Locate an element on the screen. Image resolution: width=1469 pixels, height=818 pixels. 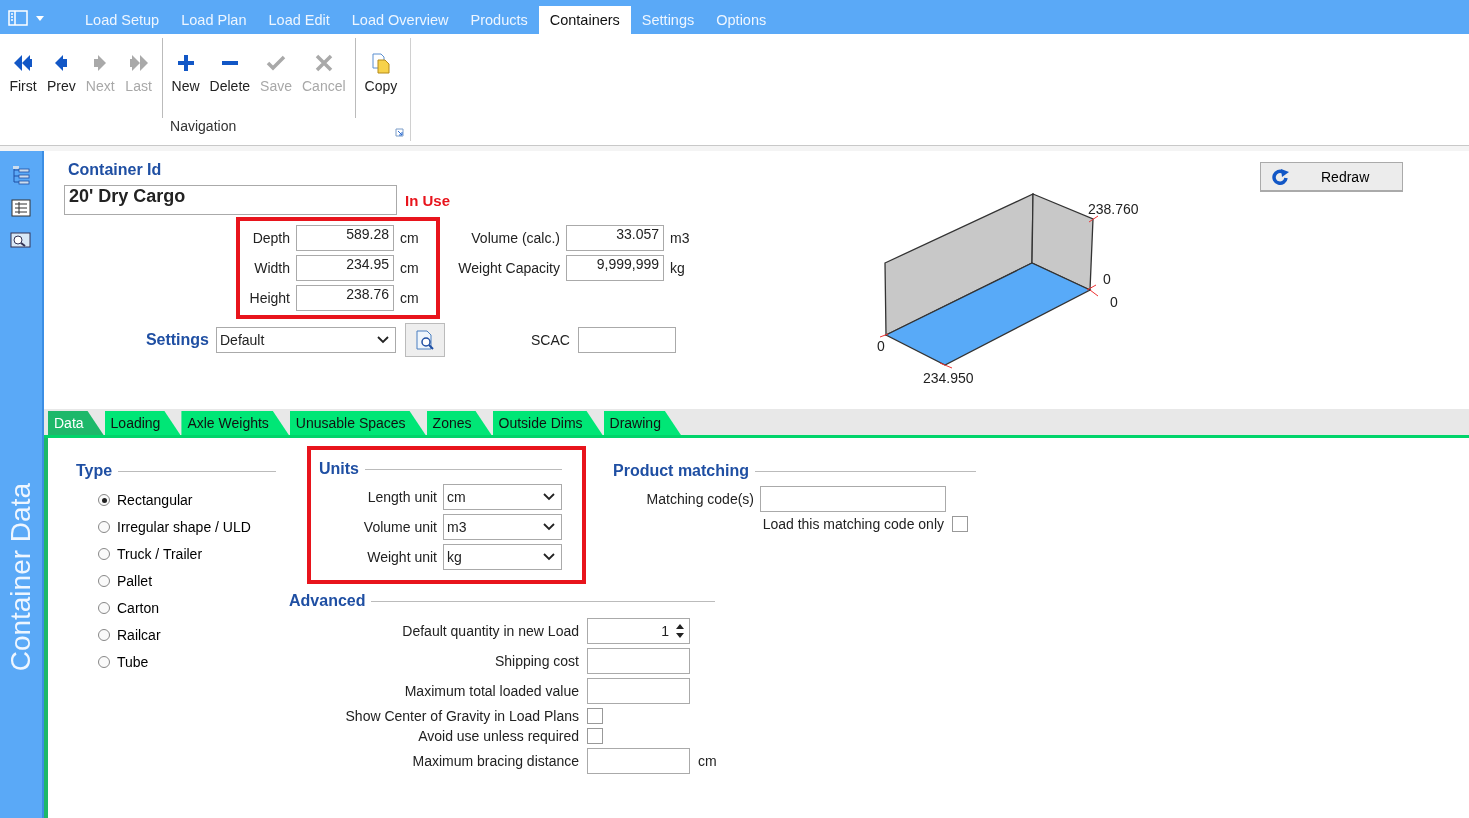
field-label: Settings is located at coordinates (176, 340).